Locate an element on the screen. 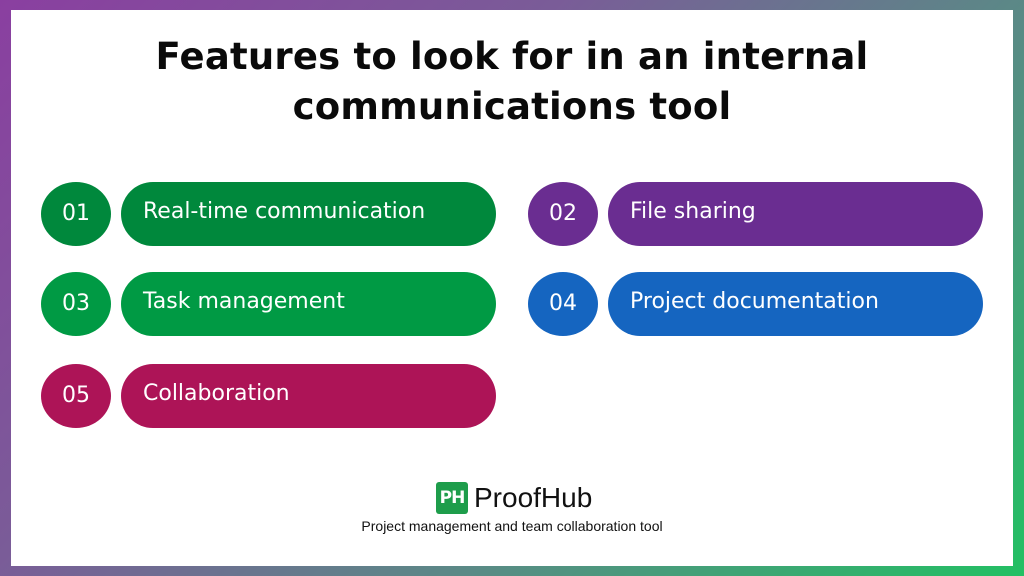  feature-number-badge: 03 is located at coordinates (76, 304).